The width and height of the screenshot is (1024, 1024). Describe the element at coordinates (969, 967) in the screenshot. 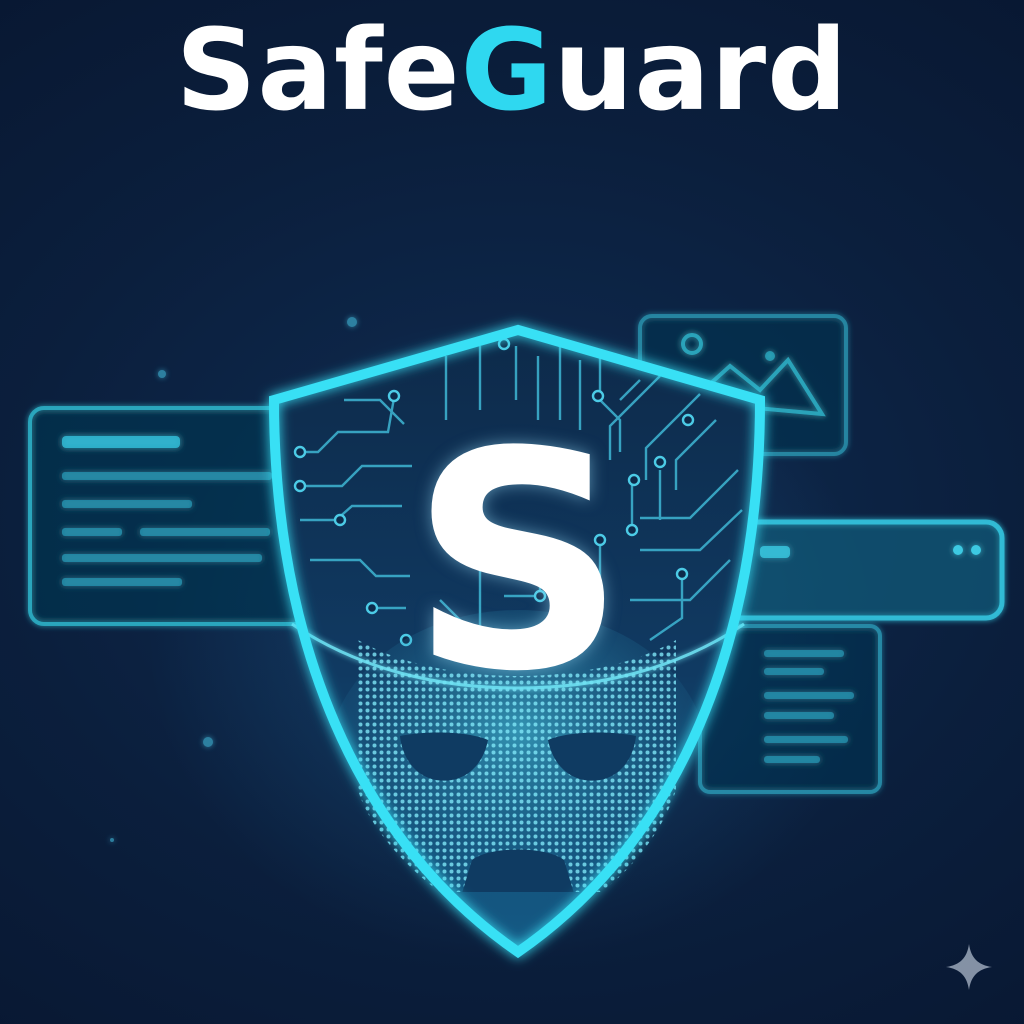

I see `sparkle-icon` at that location.